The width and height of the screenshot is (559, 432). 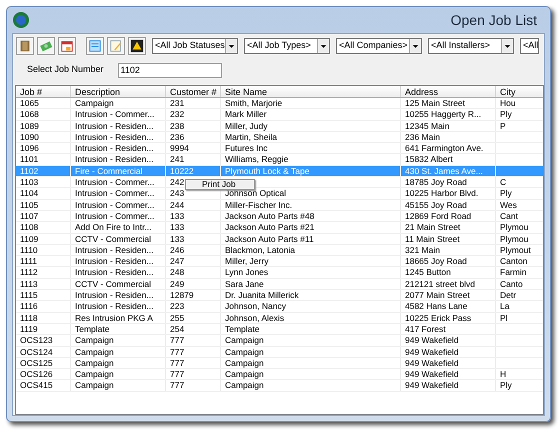 What do you see at coordinates (448, 295) in the screenshot?
I see `table-cell: 2077 Main Street` at bounding box center [448, 295].